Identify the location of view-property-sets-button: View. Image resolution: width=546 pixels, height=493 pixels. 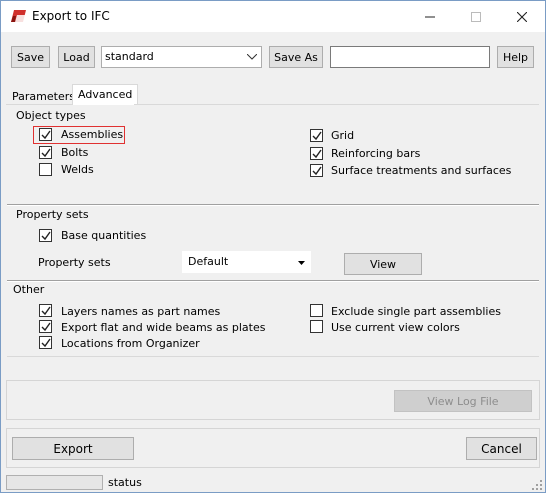
(383, 264).